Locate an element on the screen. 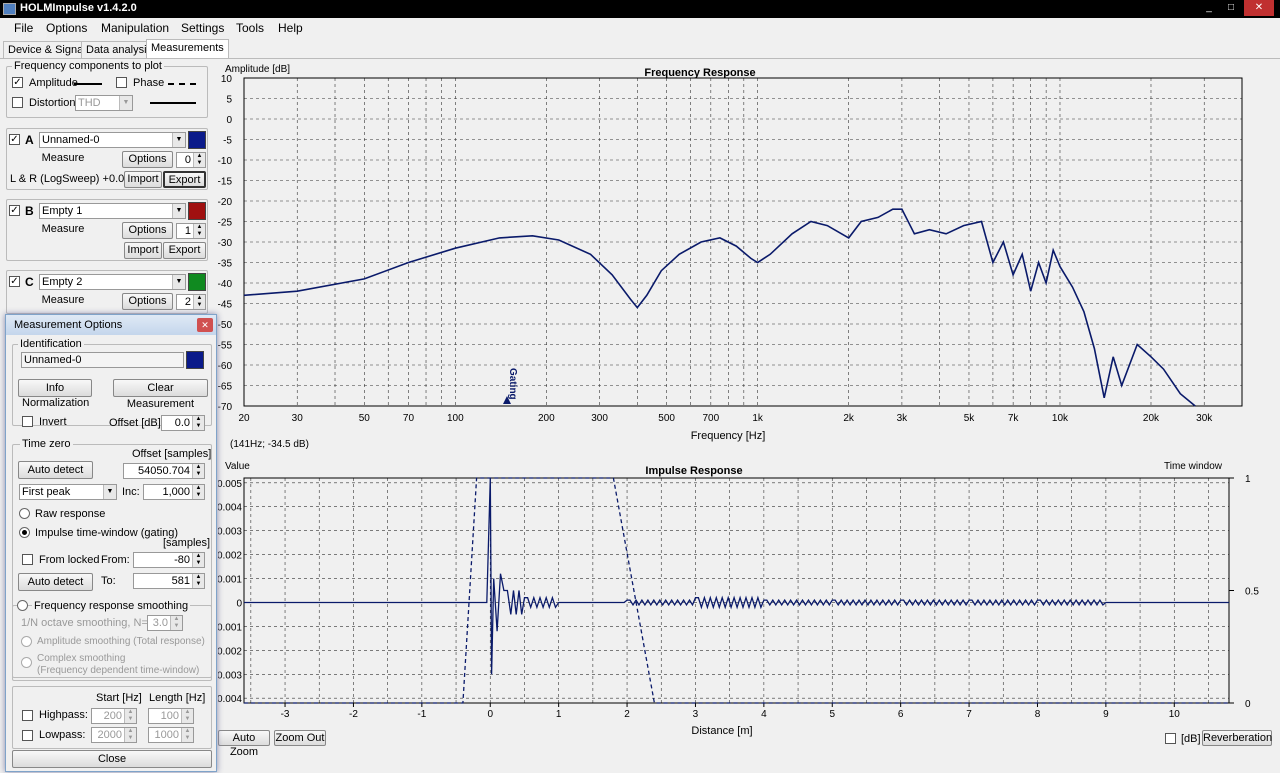 The width and height of the screenshot is (1280, 773). maximize-button: □ is located at coordinates (1231, 8).